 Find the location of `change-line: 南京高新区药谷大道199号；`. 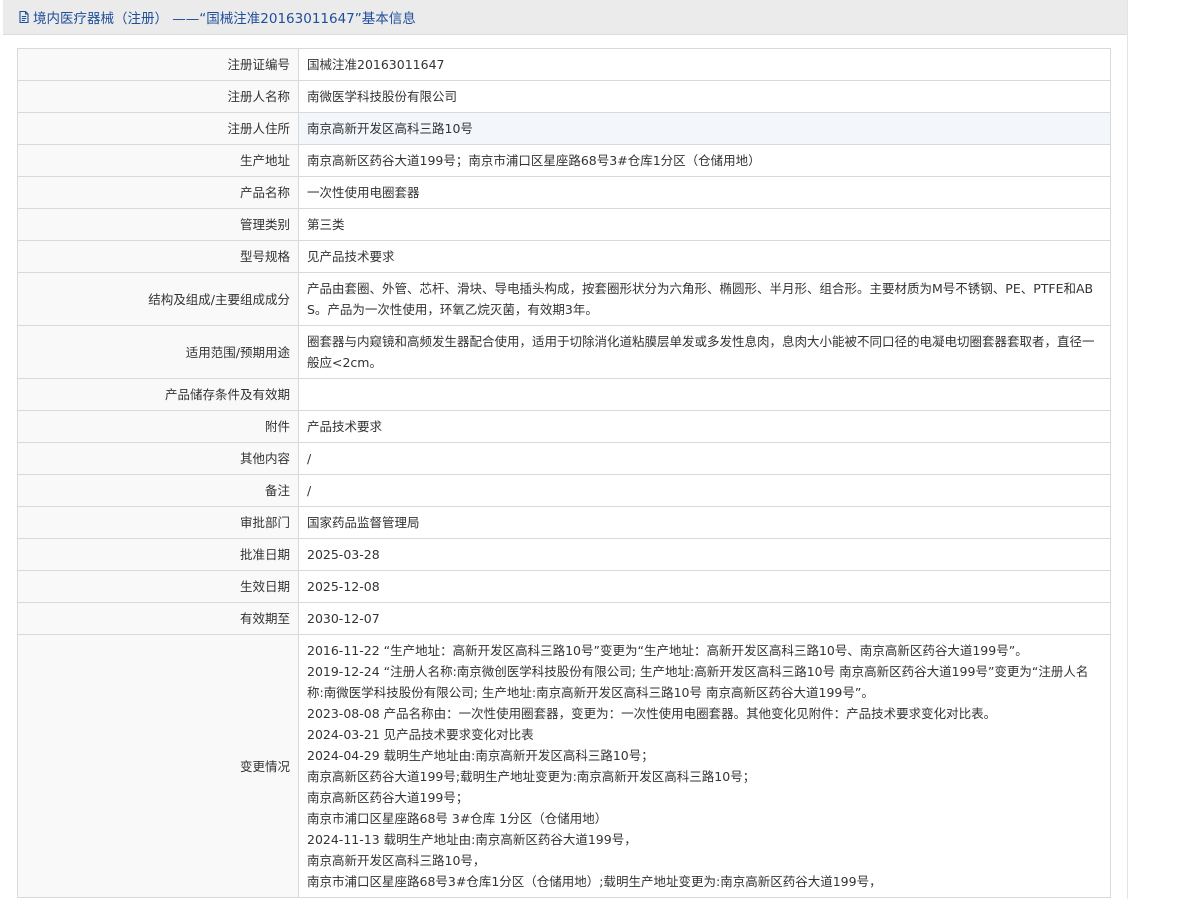

change-line: 南京高新区药谷大道199号； is located at coordinates (388, 797).